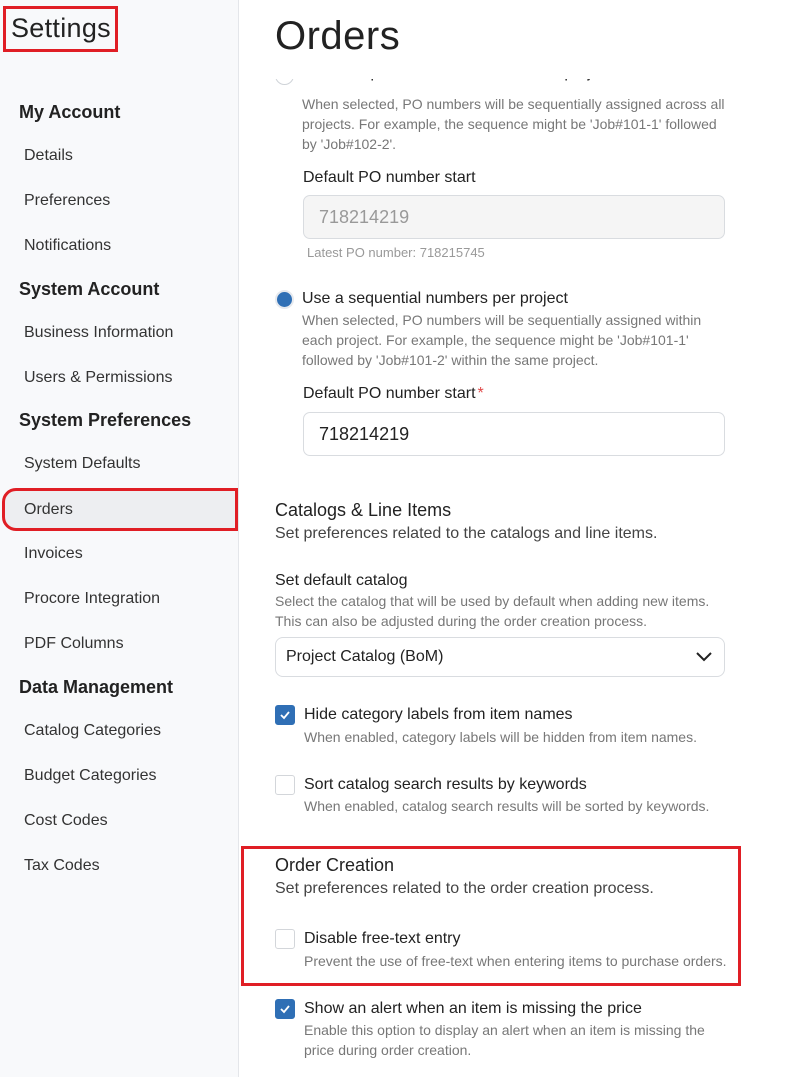 This screenshot has height=1077, width=798. I want to click on radio-sequential-per-project-label: Use a sequential numbers per project, so click(435, 298).